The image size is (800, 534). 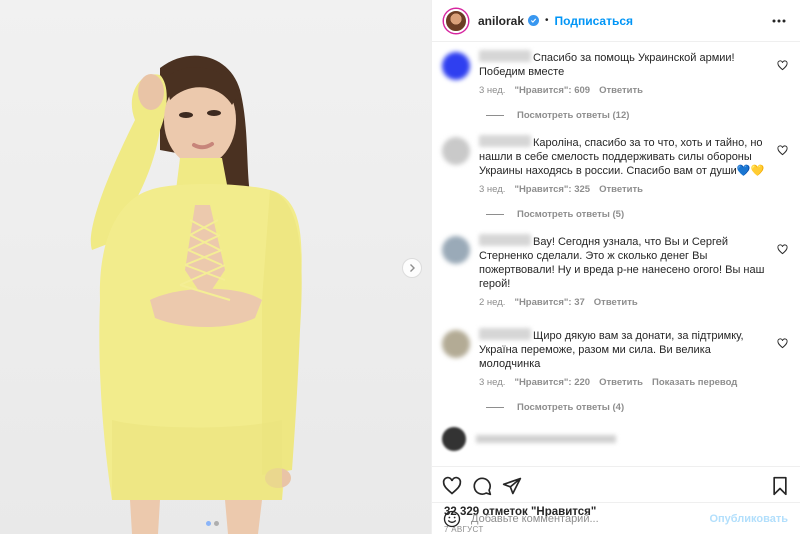 I want to click on share-icon, so click(x=512, y=486).